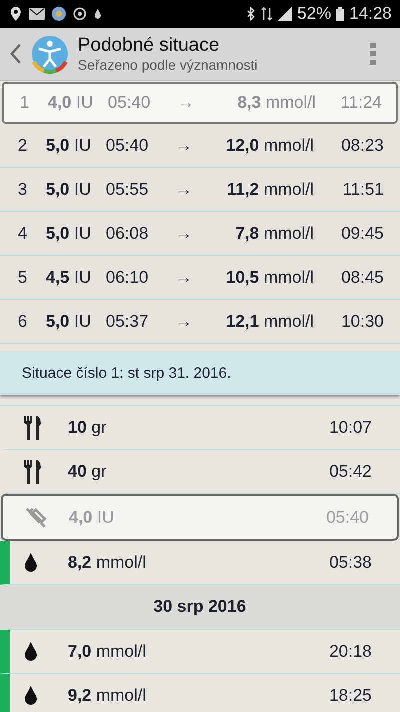  I want to click on banner-text: Situace číslo 1: st srp 31. 2016., so click(127, 373).